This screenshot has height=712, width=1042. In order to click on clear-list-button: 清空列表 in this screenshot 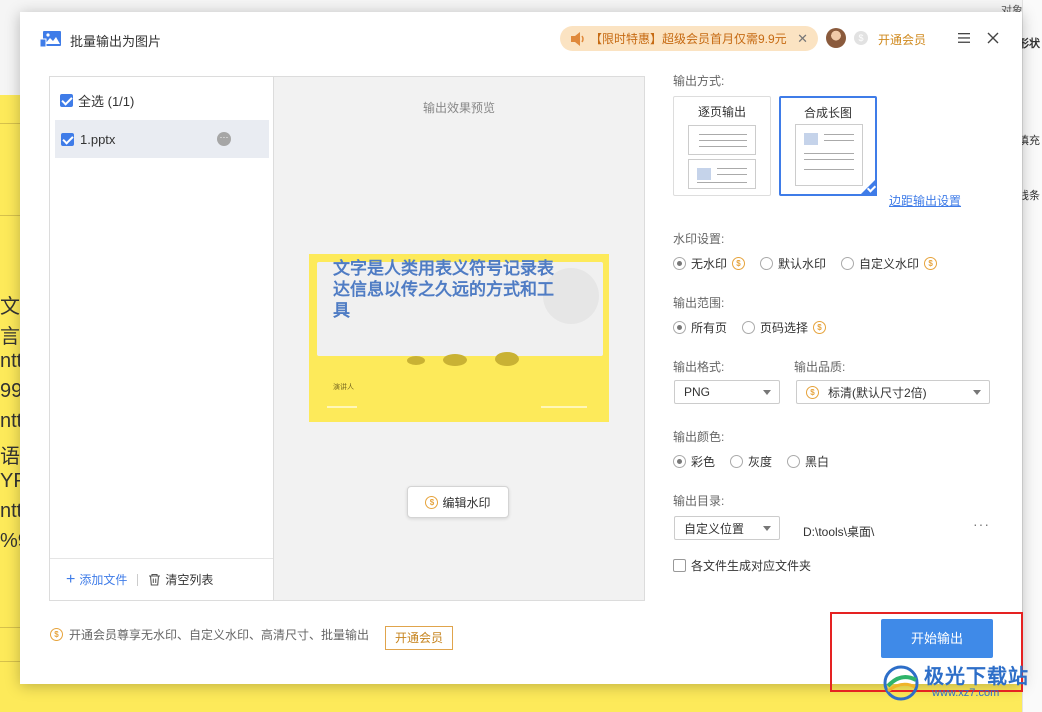, I will do `click(180, 579)`.